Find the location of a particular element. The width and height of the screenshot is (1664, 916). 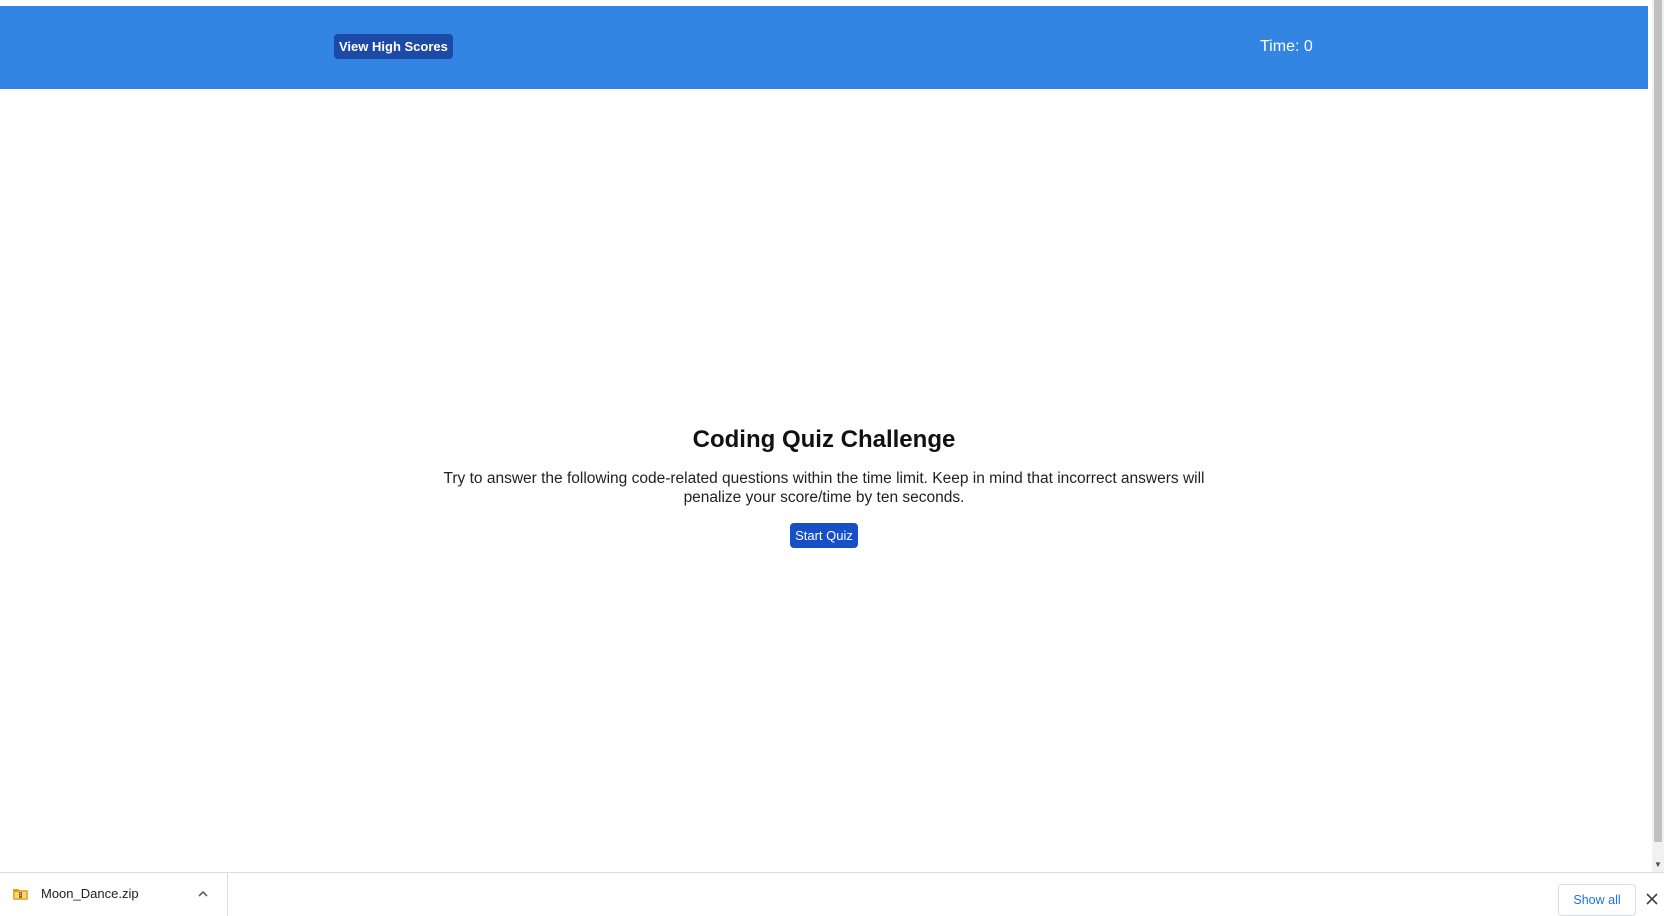

vertical-scrollbar: ▼ is located at coordinates (1658, 436).